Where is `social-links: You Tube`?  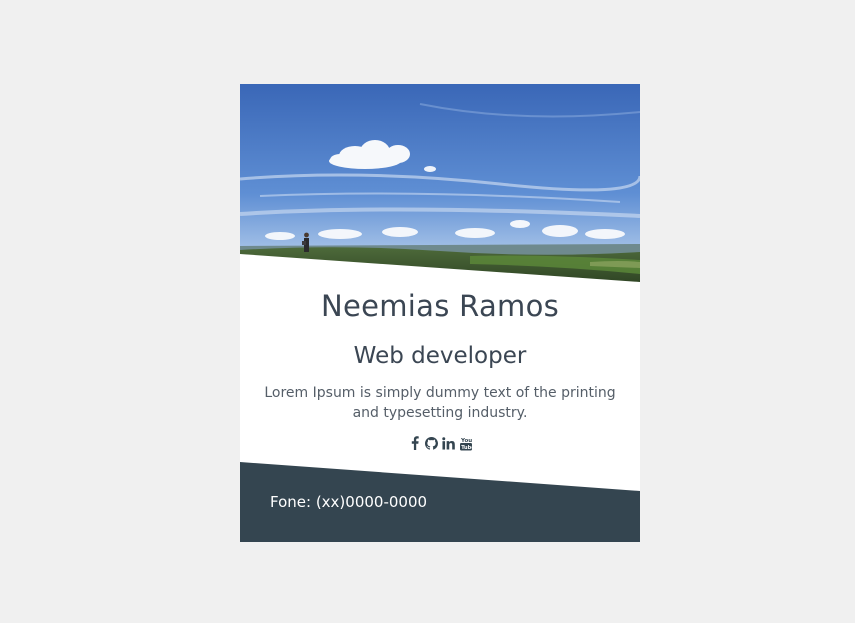 social-links: You Tube is located at coordinates (440, 443).